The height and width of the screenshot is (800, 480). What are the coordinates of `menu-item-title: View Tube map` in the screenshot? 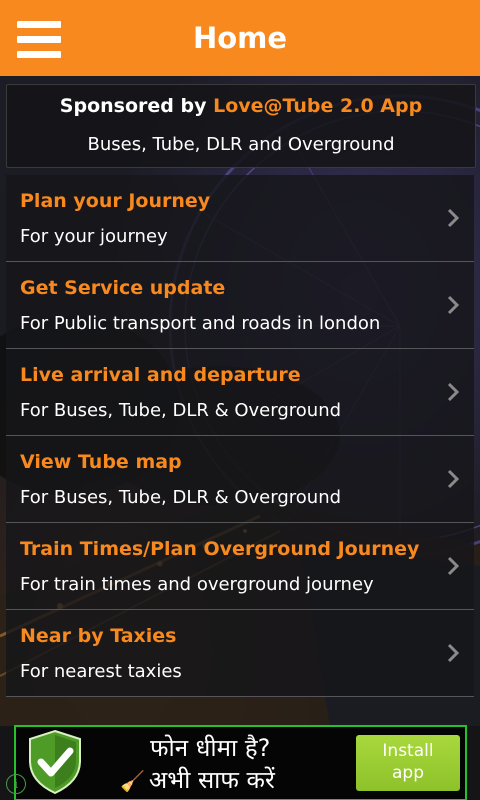 It's located at (101, 462).